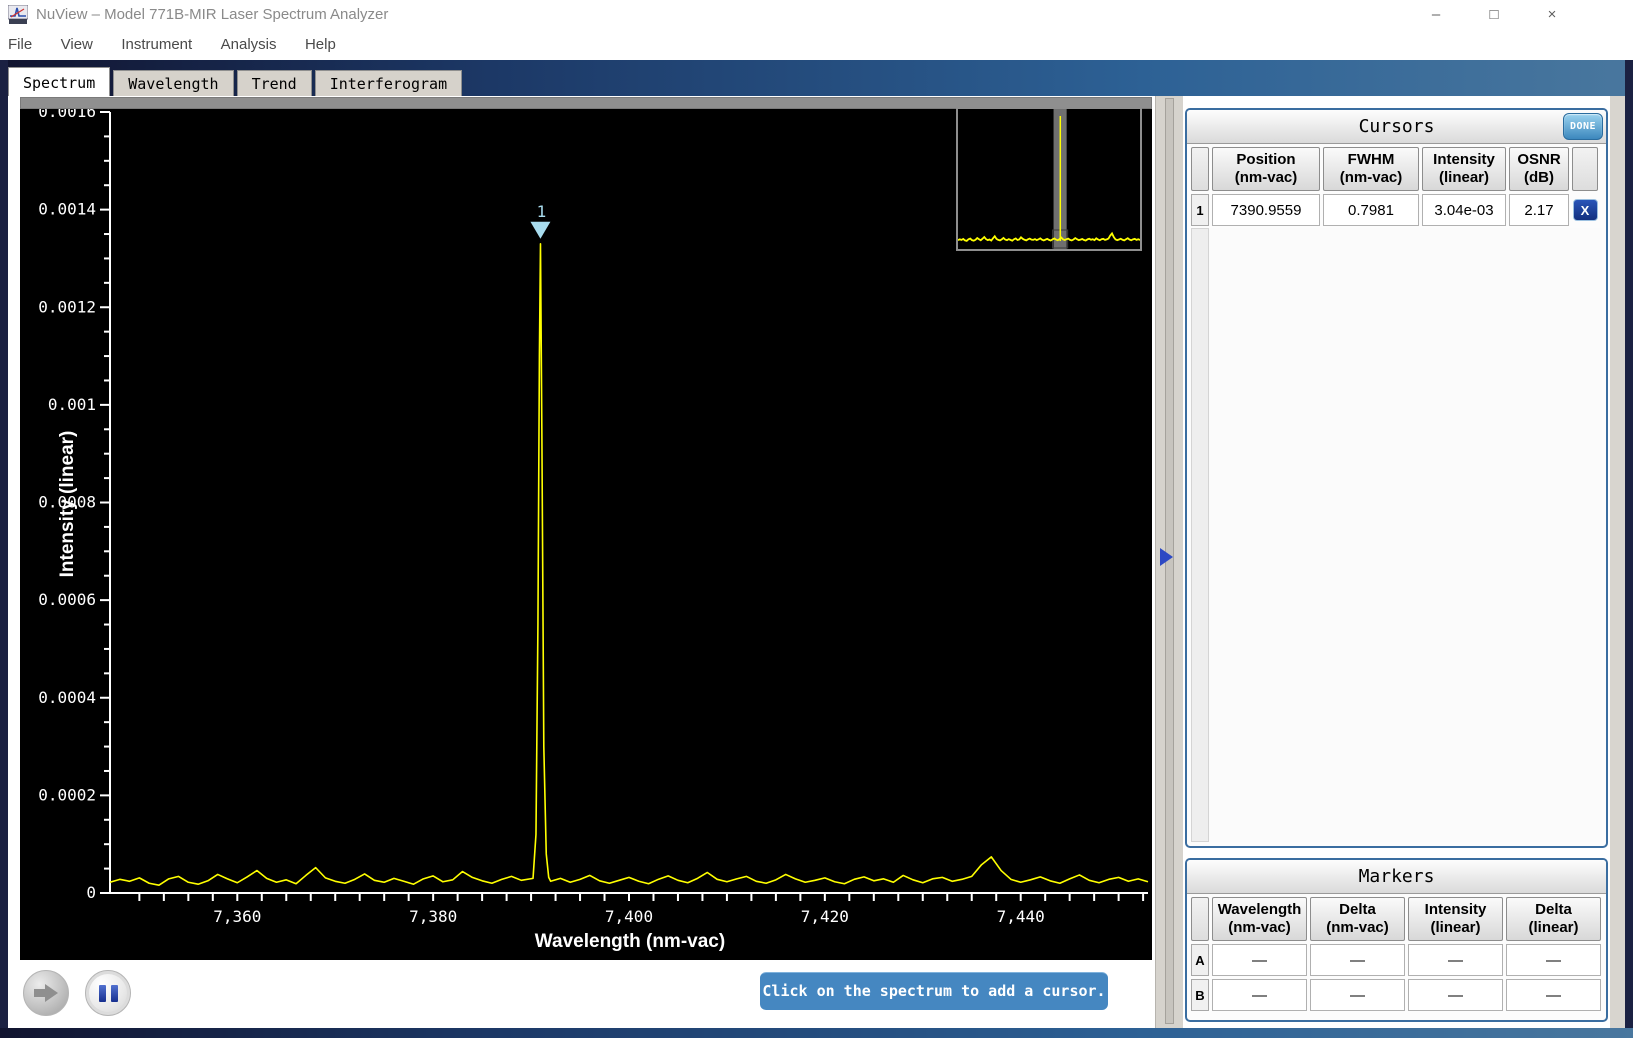 This screenshot has width=1633, height=1038. What do you see at coordinates (1552, 15) in the screenshot?
I see `close-button: ×` at bounding box center [1552, 15].